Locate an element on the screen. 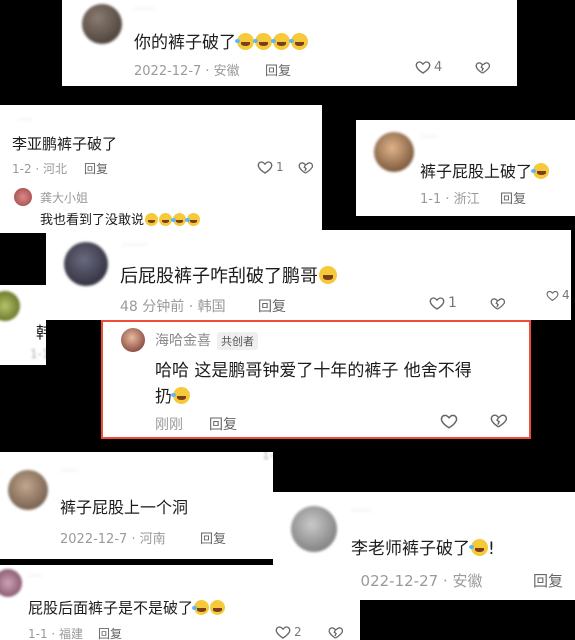 The width and height of the screenshot is (575, 640). comment-card-fragment: 韩 1-1 is located at coordinates (23, 325).